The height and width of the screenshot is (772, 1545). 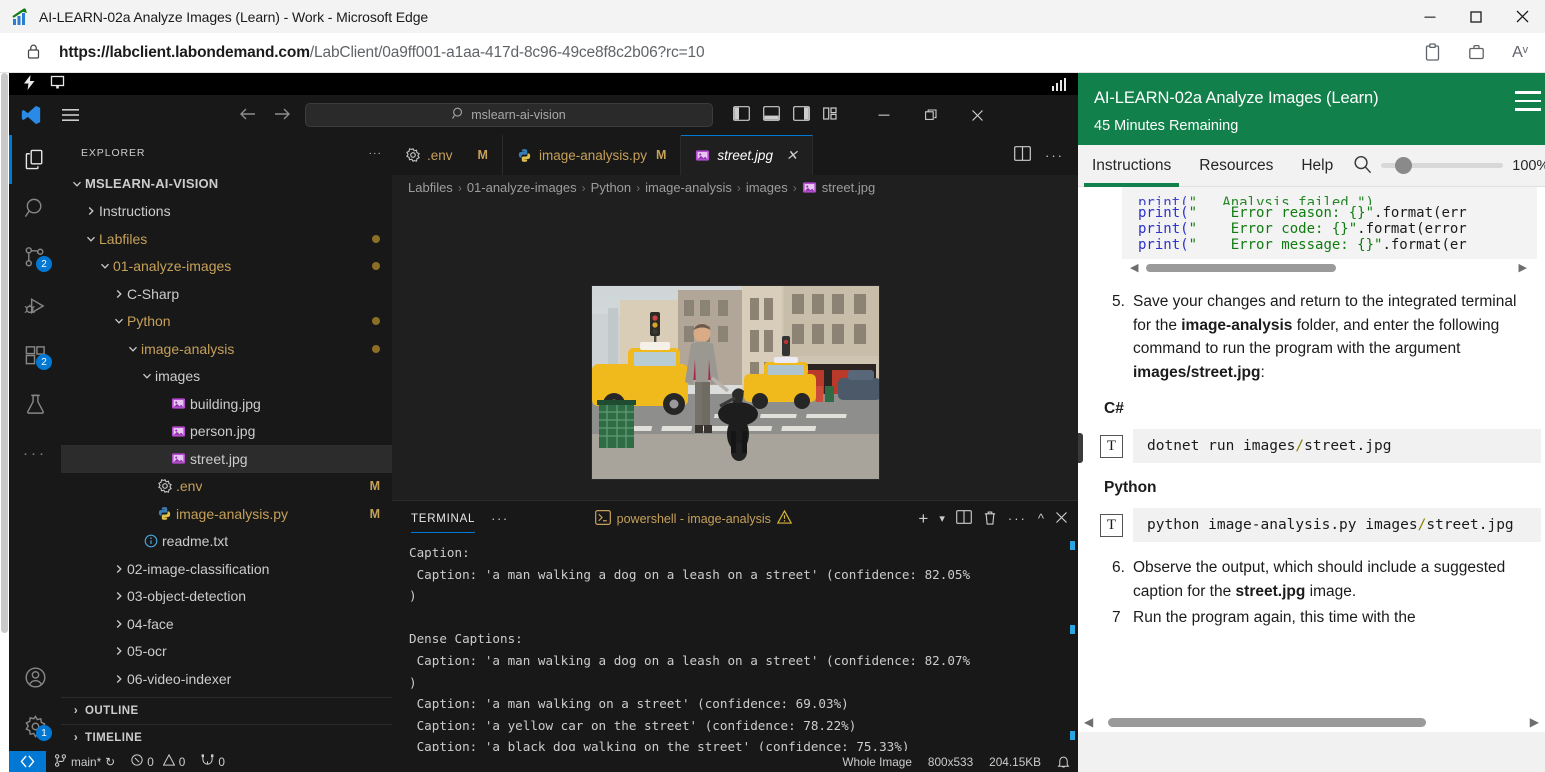 I want to click on vscode-menu-button, so click(x=70, y=115).